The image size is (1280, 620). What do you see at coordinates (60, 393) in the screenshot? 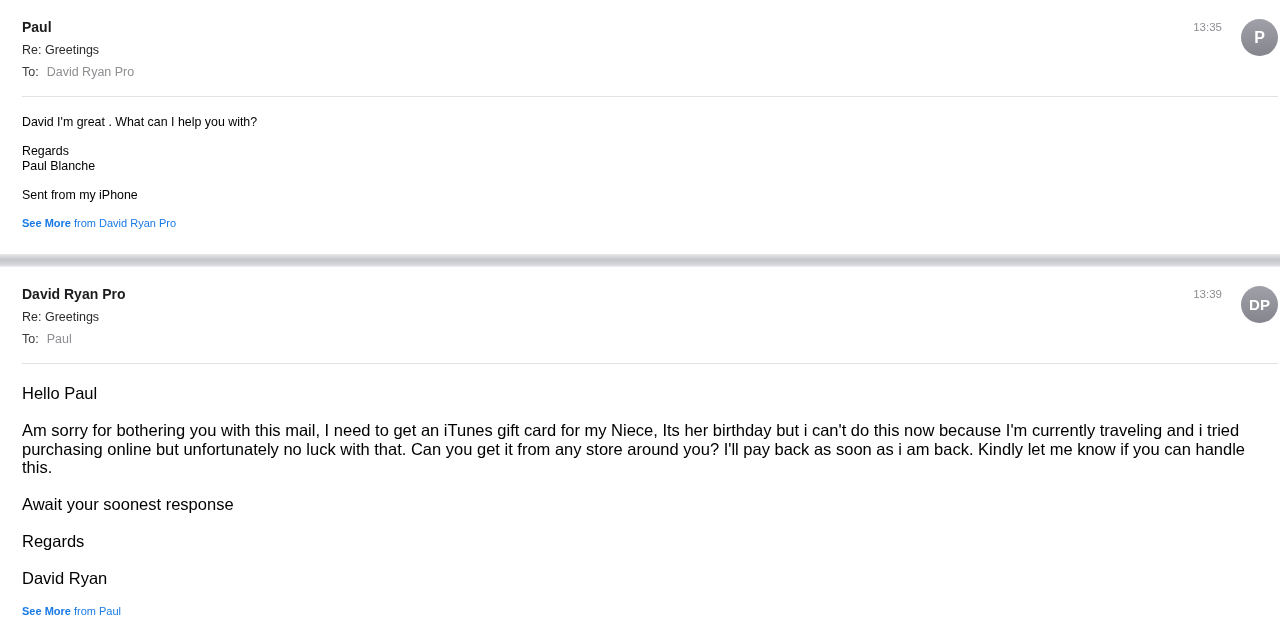
I see `message-text: Hello Paul` at bounding box center [60, 393].